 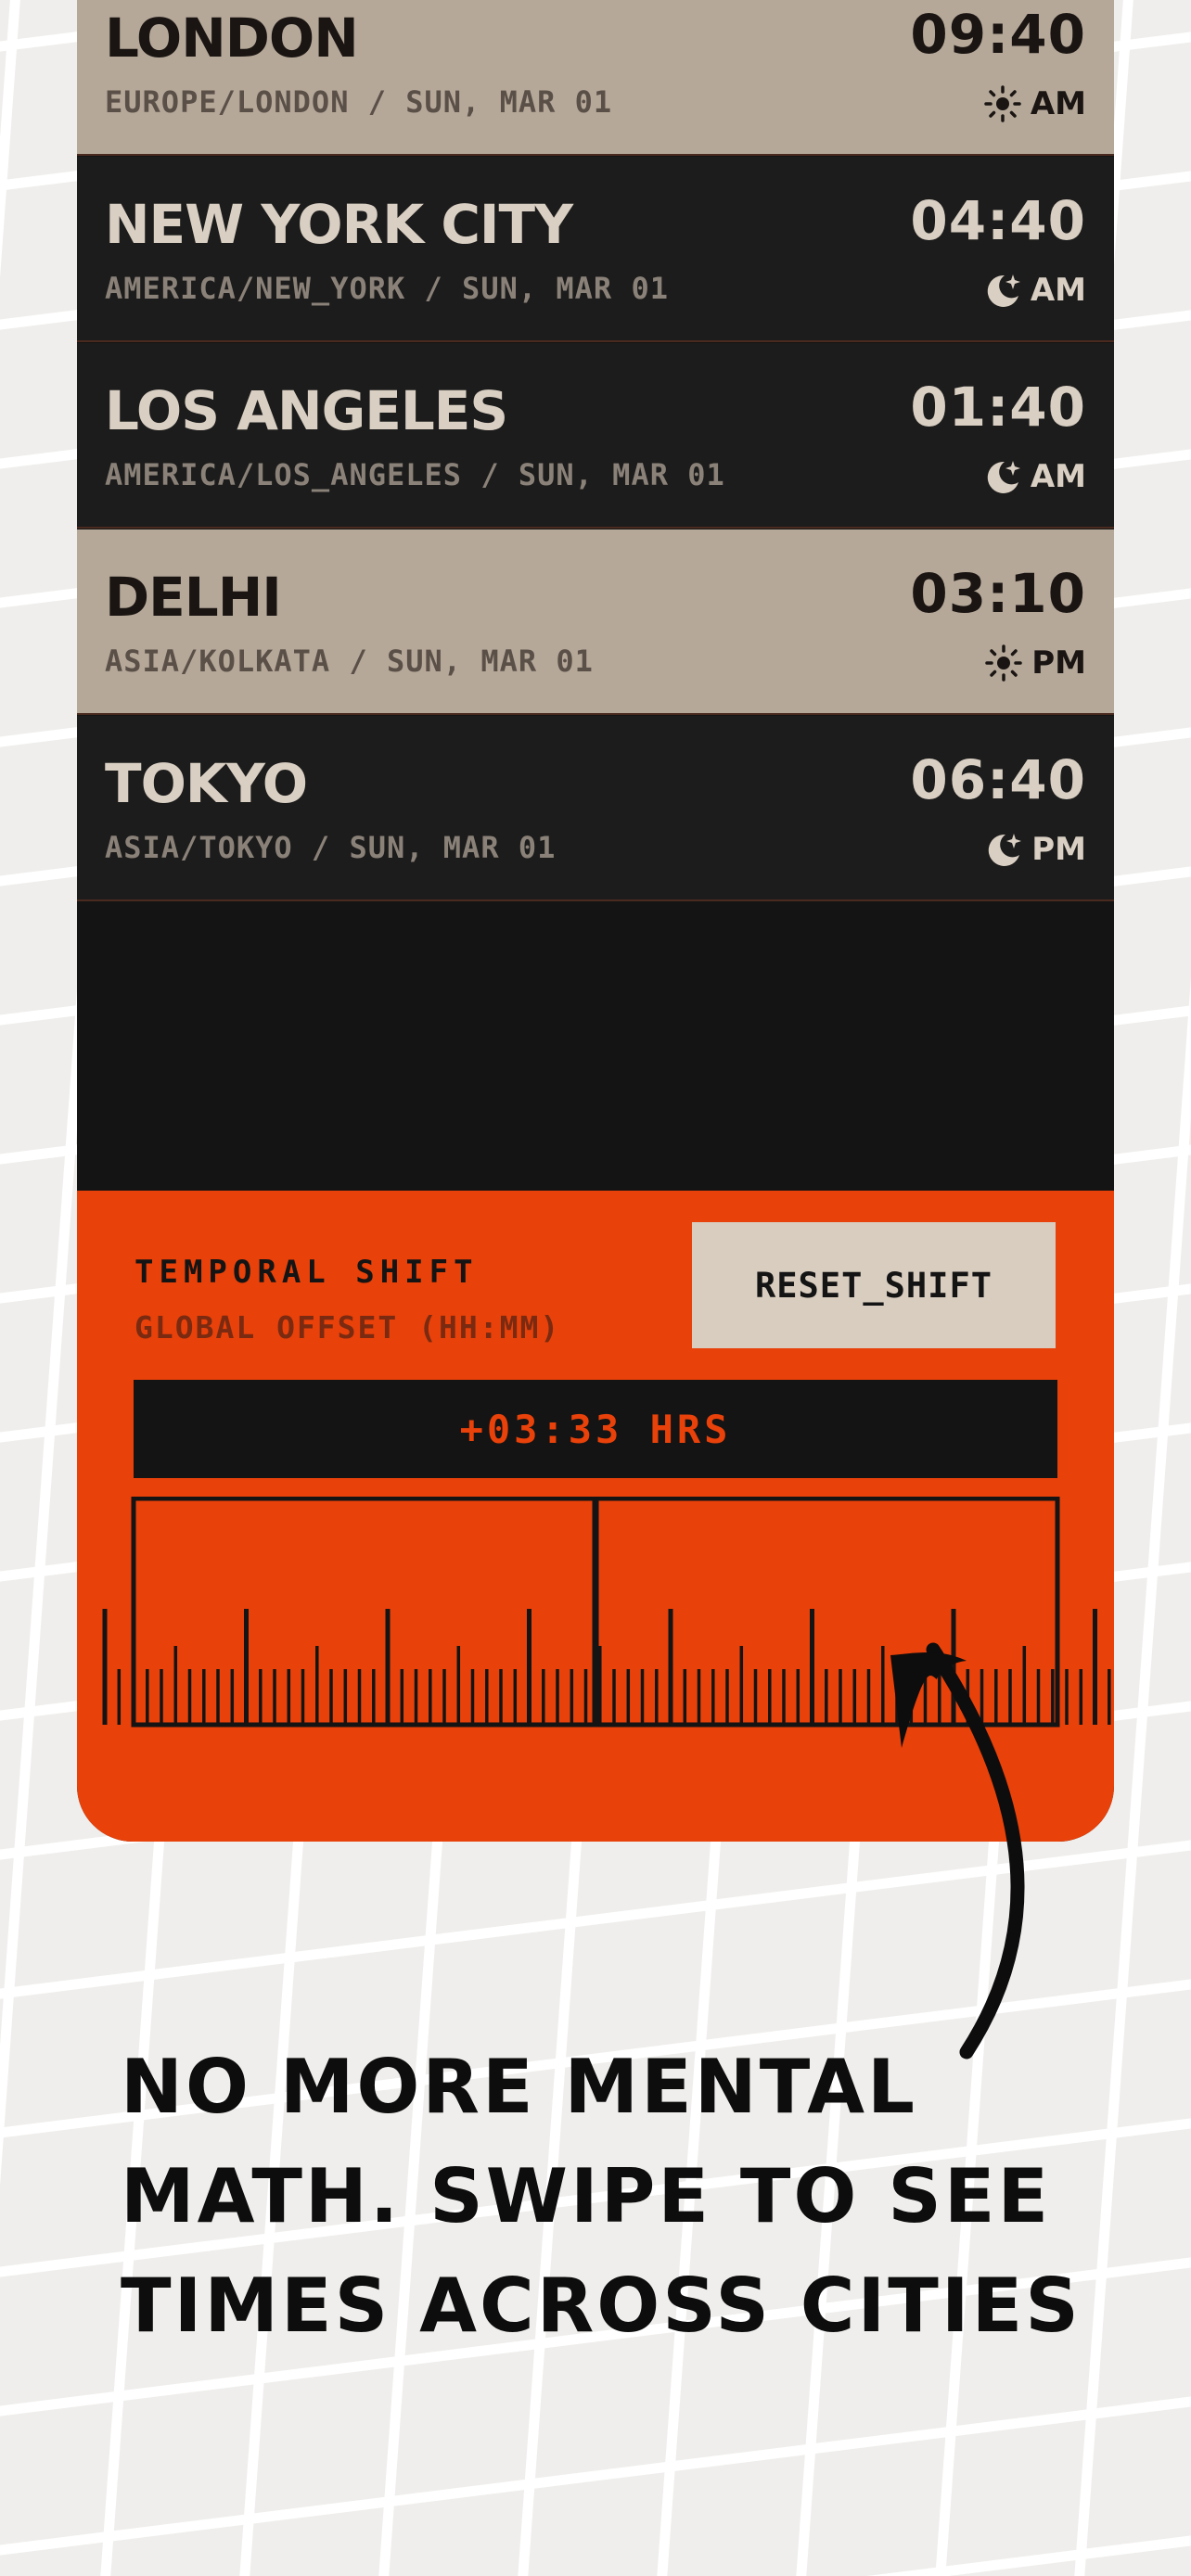 I want to click on timezone-date: ASIA/KOLKATA / SUN, MAR 01, so click(x=349, y=662).